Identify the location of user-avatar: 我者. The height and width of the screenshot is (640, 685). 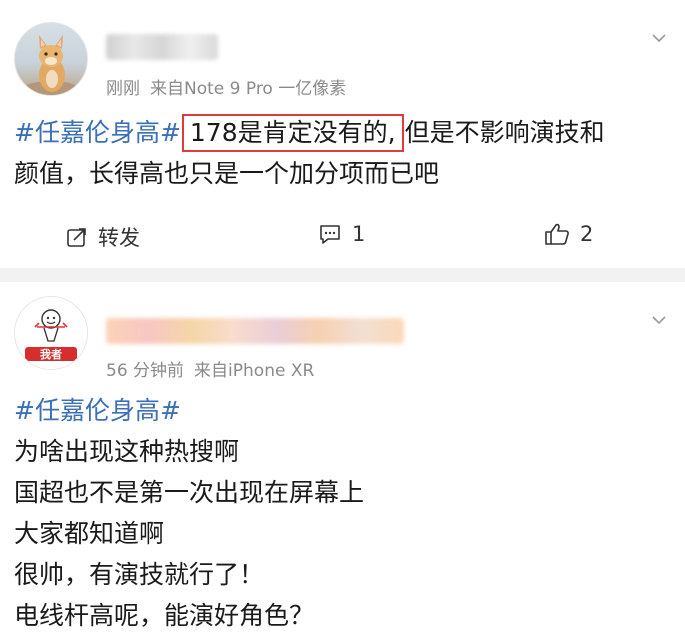
(51, 333).